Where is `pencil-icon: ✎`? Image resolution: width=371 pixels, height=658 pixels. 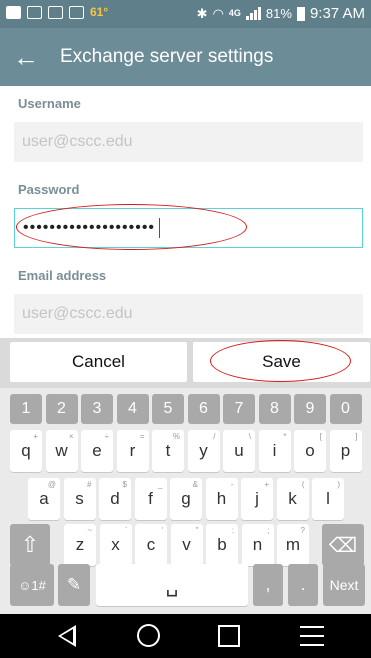 pencil-icon: ✎ is located at coordinates (74, 584).